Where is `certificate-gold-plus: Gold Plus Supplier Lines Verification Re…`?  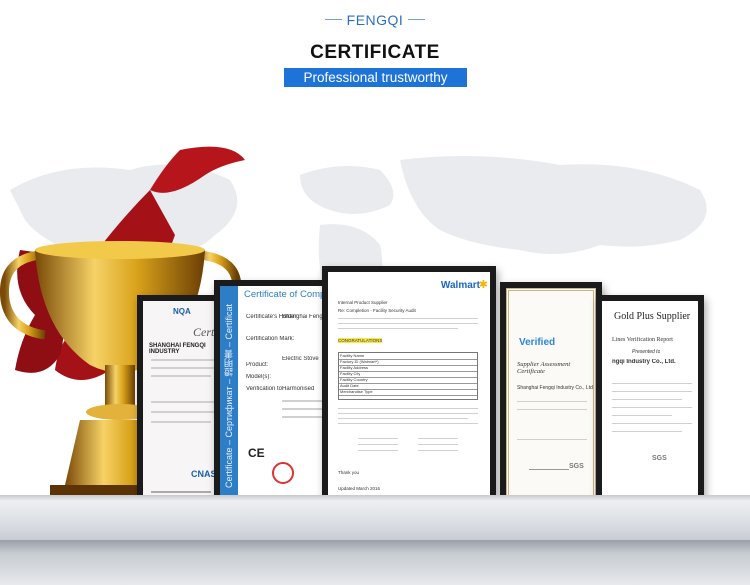
certificate-gold-plus: Gold Plus Supplier Lines Verification Re… is located at coordinates (650, 403).